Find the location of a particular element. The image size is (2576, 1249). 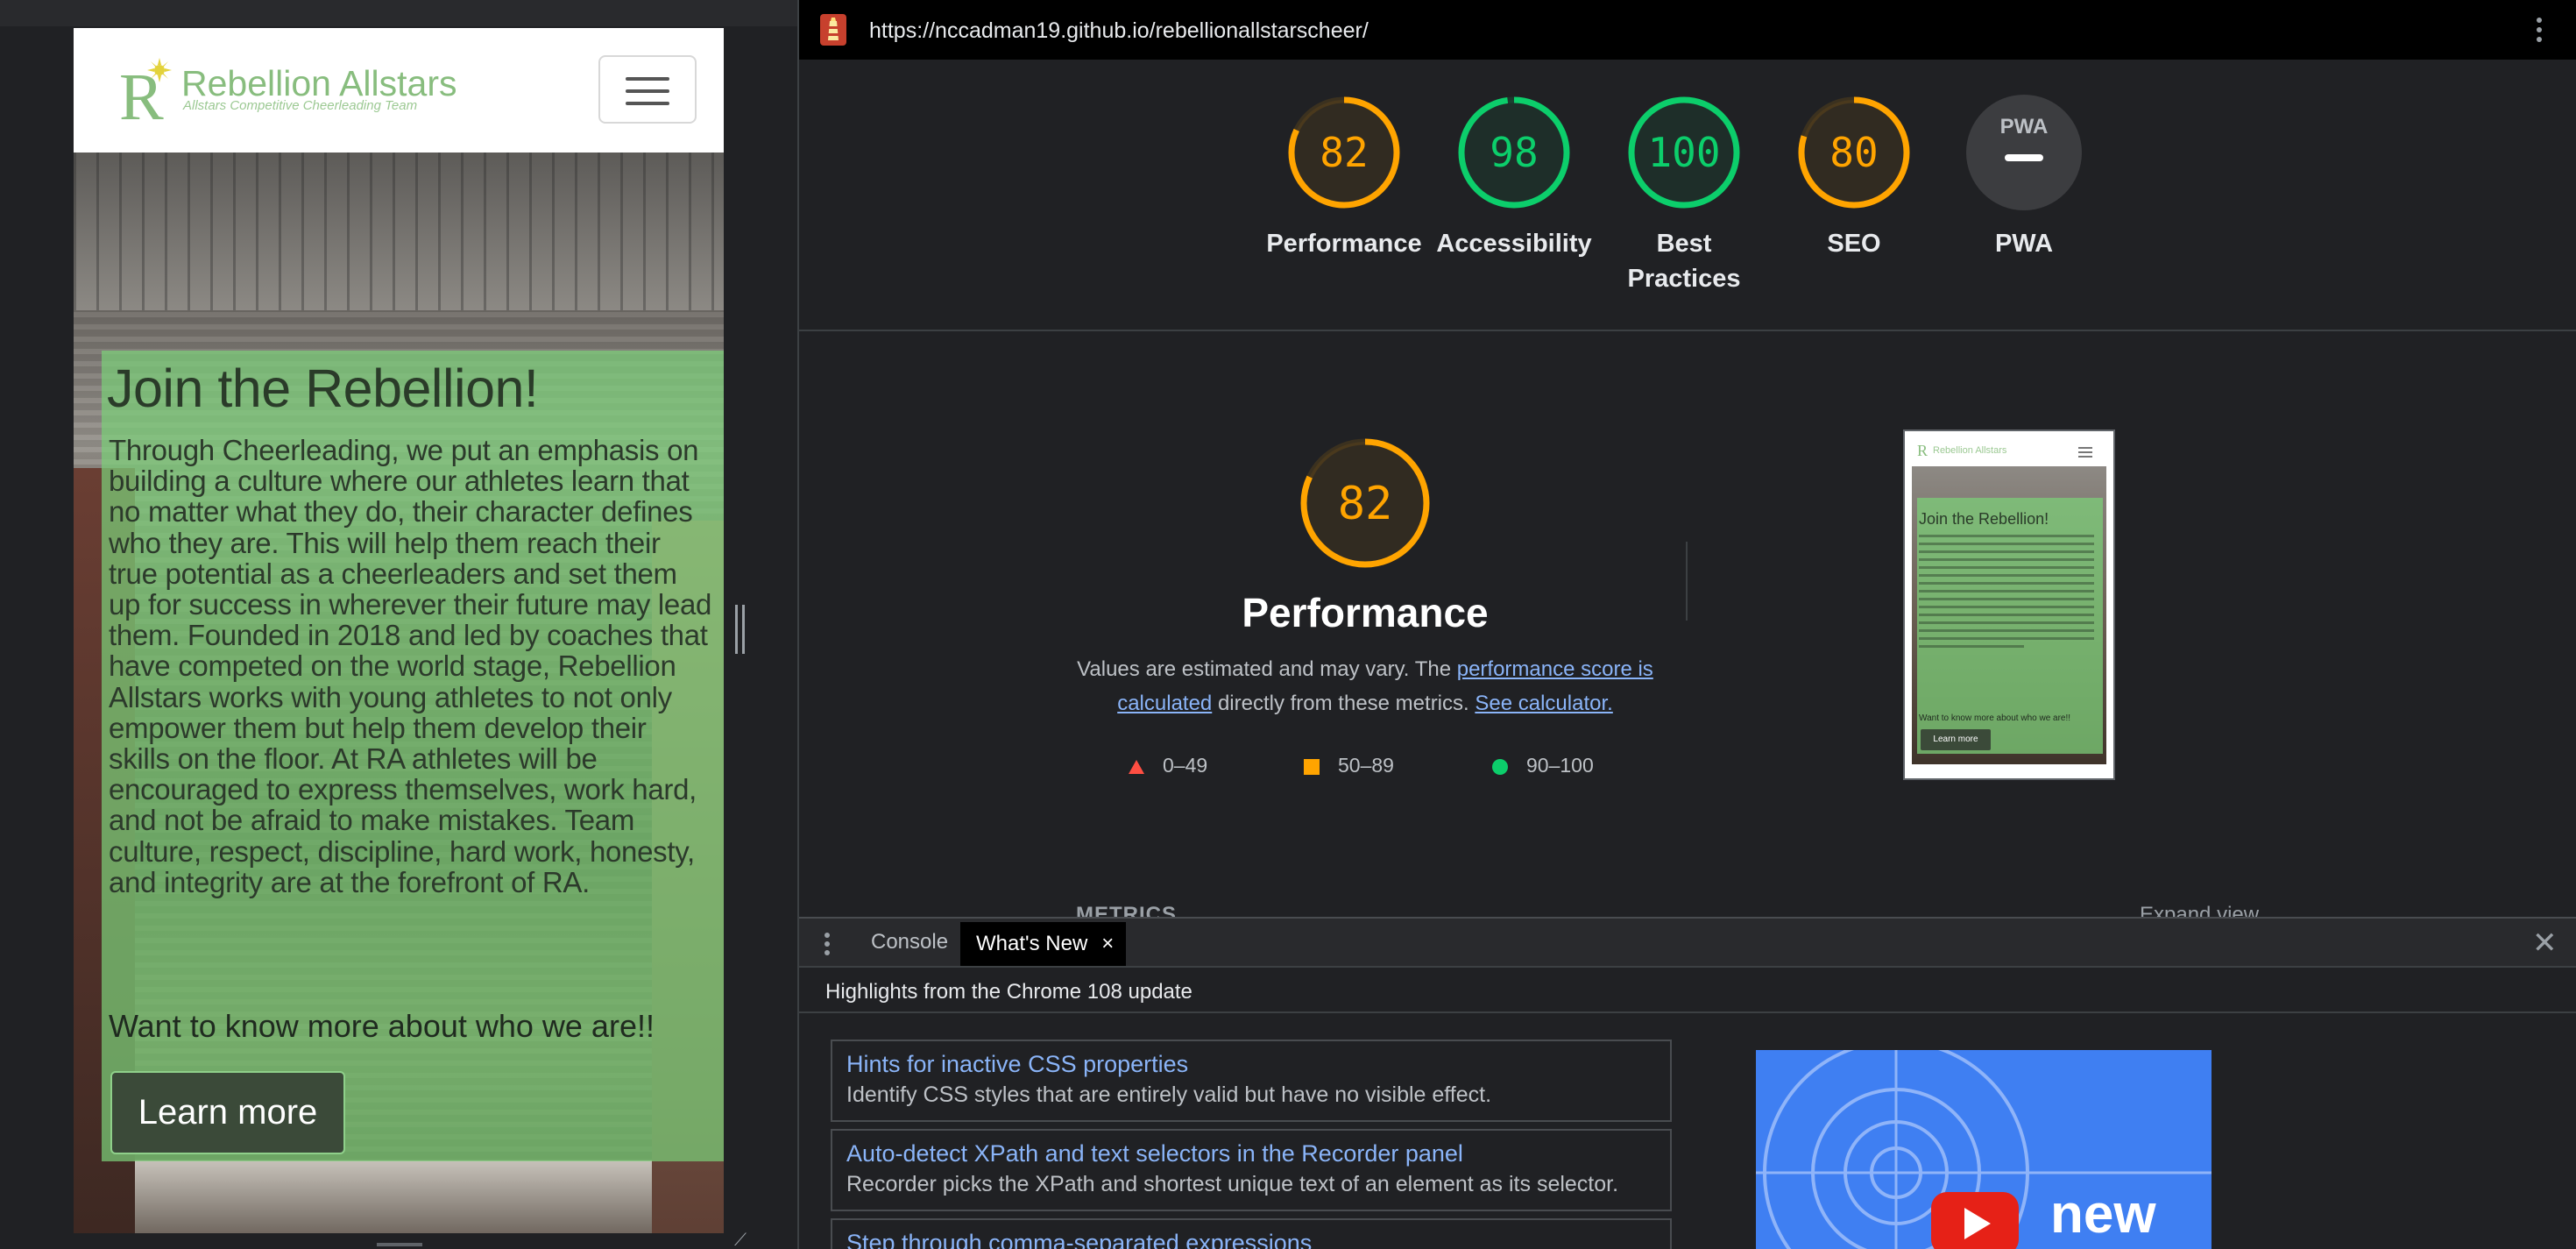

thumbnail-text-lines is located at coordinates (2006, 594).